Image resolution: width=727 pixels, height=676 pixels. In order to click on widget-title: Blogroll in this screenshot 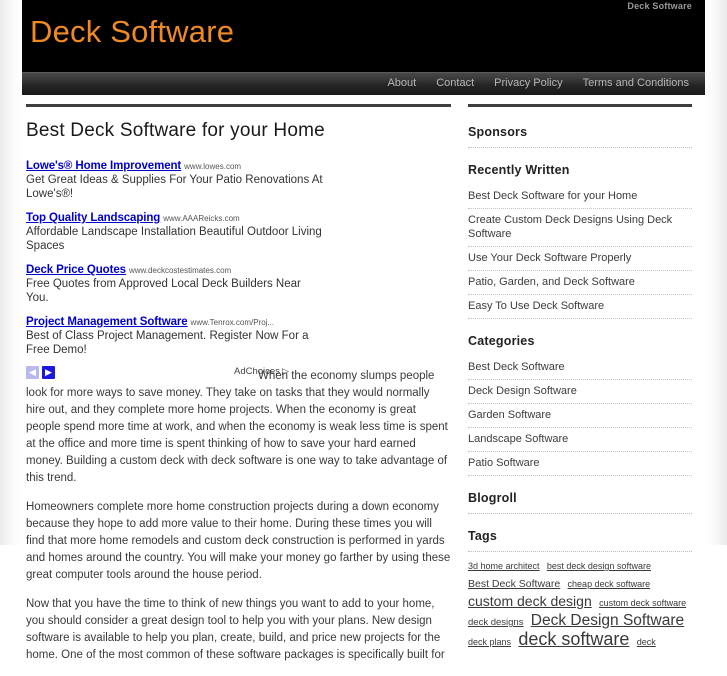, I will do `click(492, 498)`.